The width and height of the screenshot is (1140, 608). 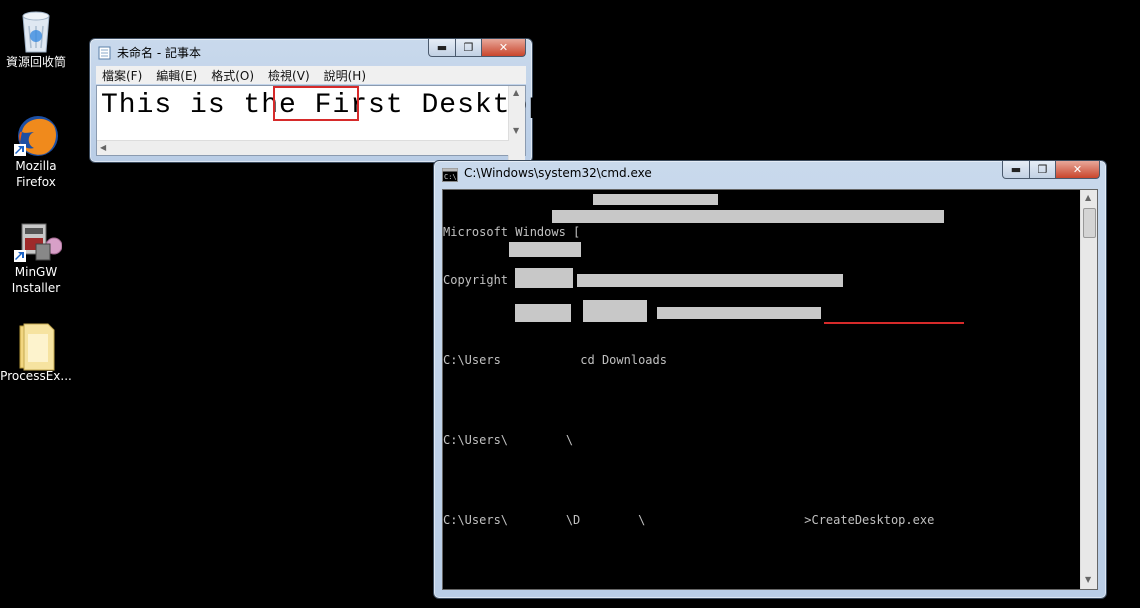 I want to click on notepad-menubar: 檔案(F) 編輯(E) 格式(O) 檢視(V) 說明(H), so click(x=311, y=75).